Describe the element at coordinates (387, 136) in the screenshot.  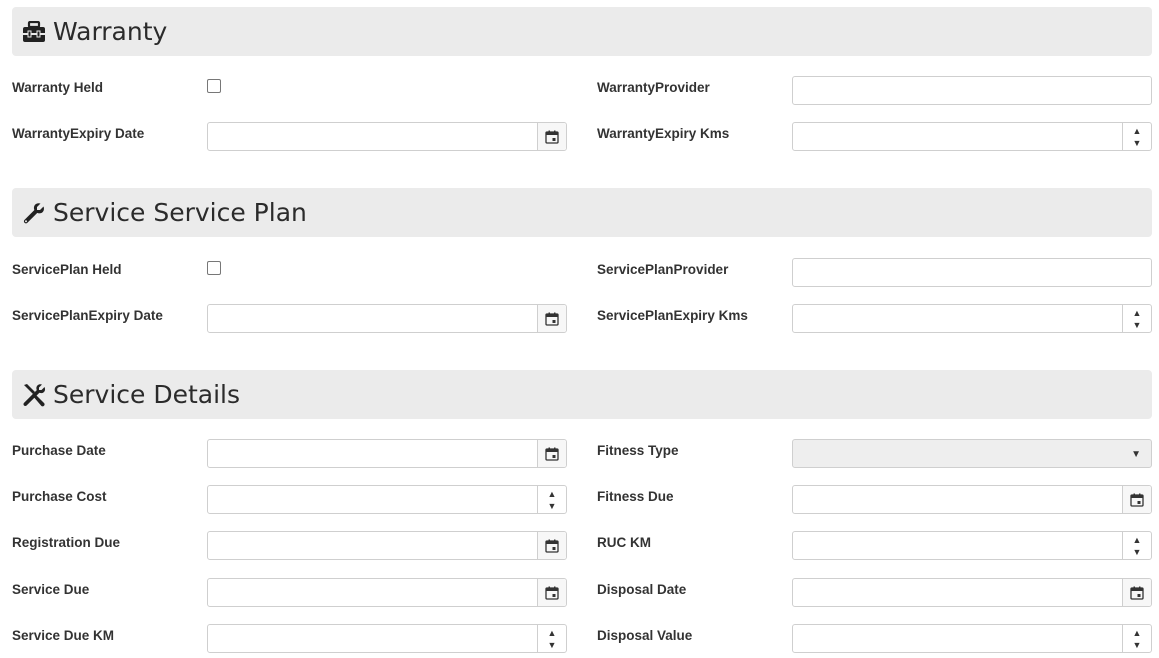
I see `warranty-expiry-date-input` at that location.